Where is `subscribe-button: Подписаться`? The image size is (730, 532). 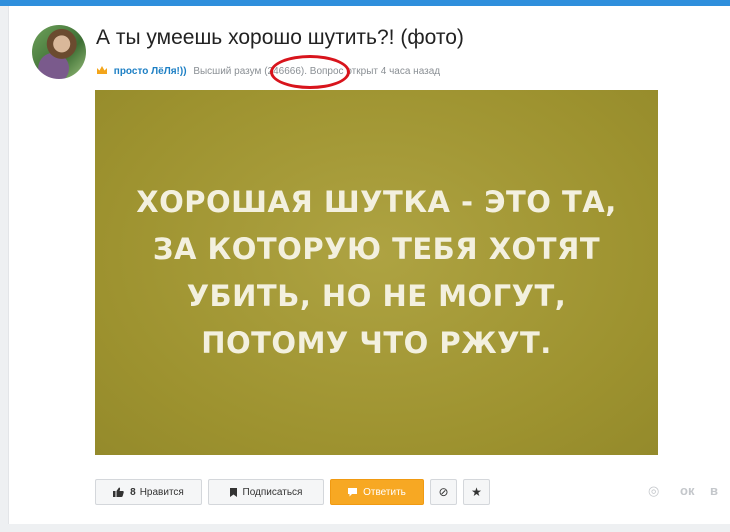 subscribe-button: Подписаться is located at coordinates (266, 492).